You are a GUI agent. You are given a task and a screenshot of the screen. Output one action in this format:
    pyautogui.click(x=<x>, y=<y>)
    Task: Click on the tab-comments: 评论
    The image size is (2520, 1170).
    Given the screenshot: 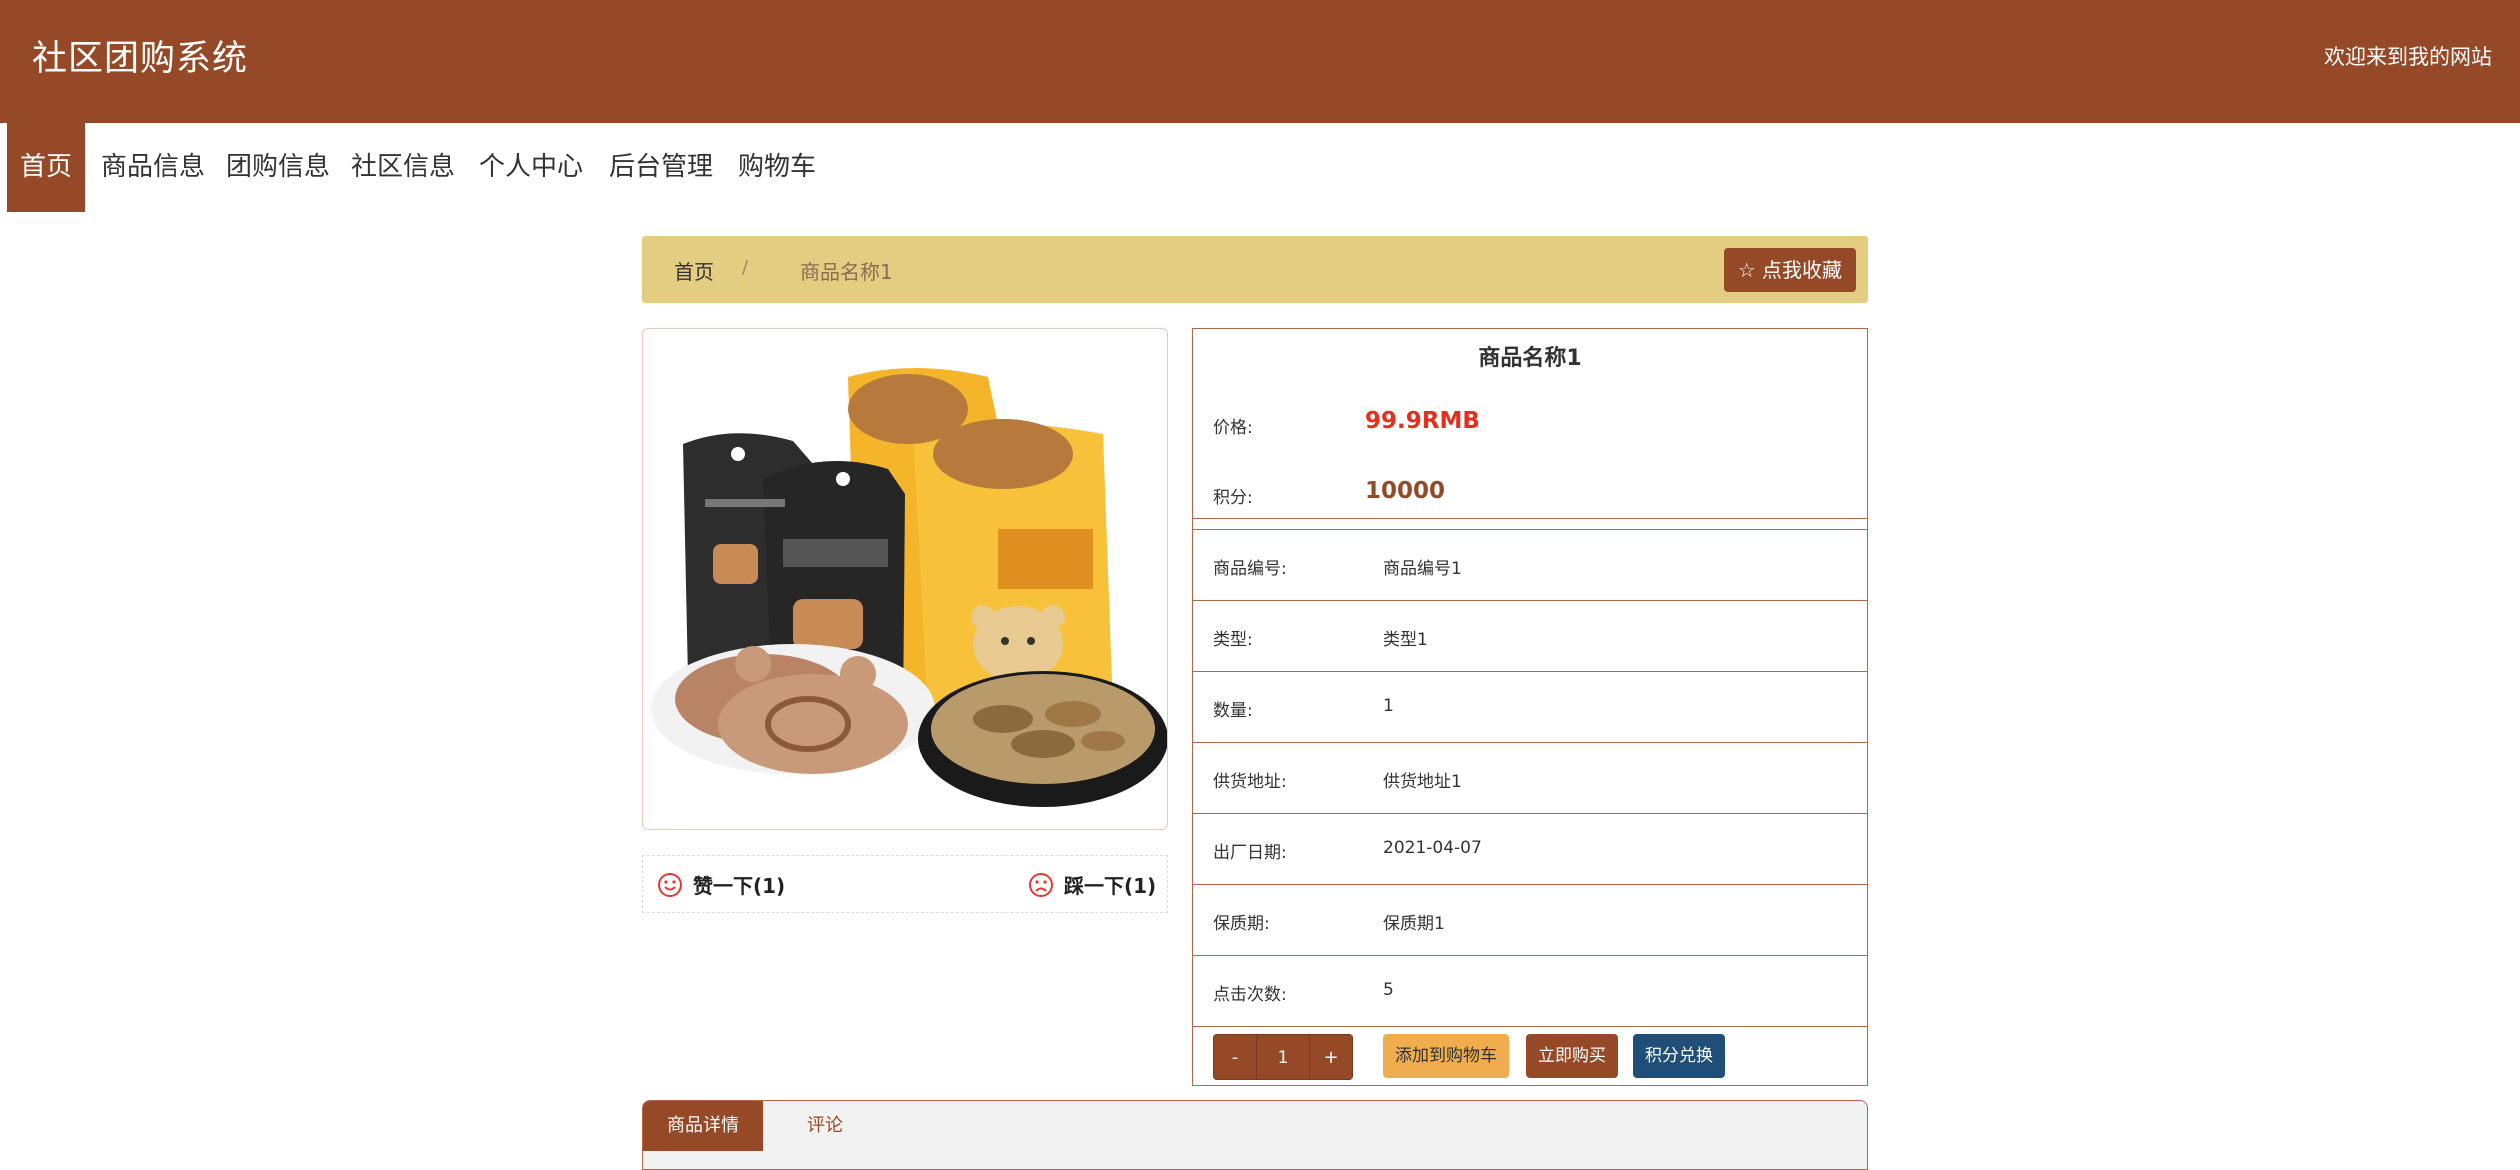 What is the action you would take?
    pyautogui.click(x=825, y=1126)
    